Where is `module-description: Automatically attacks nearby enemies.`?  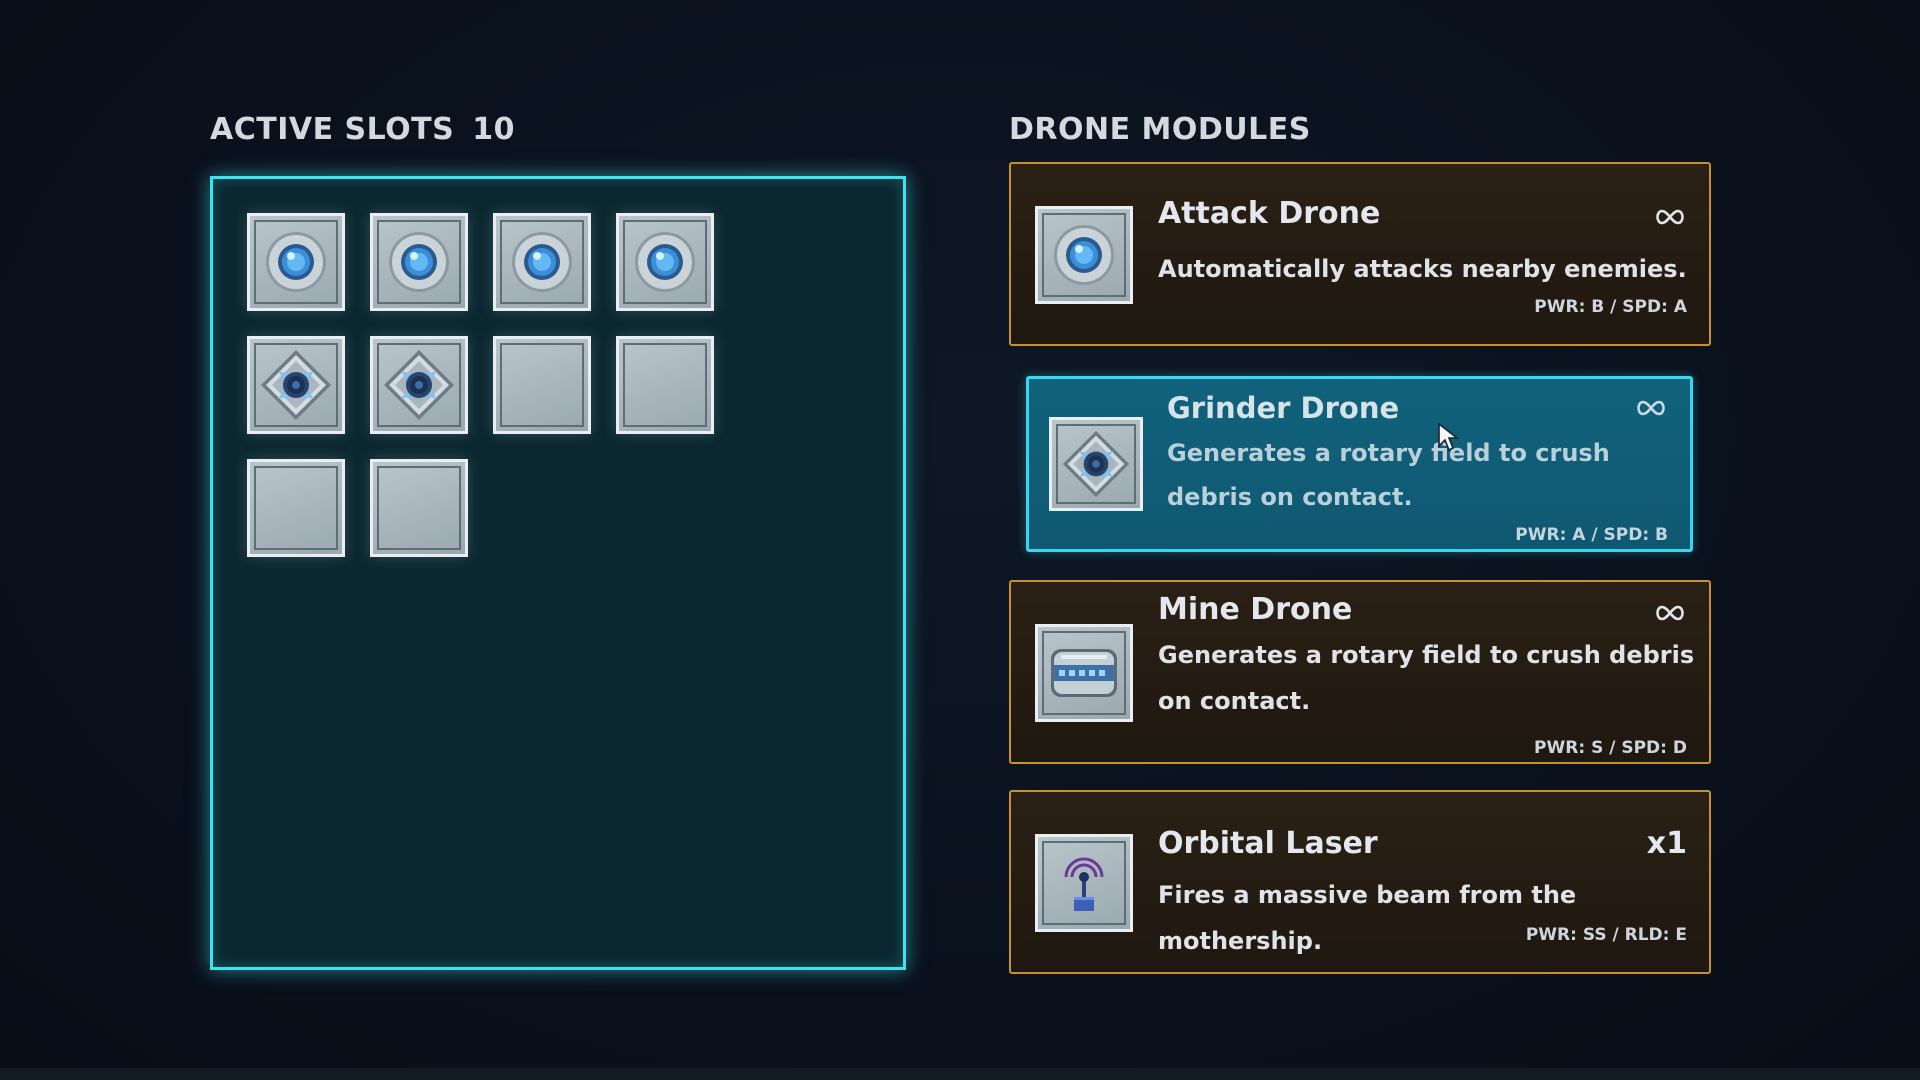 module-description: Automatically attacks nearby enemies. is located at coordinates (1422, 269).